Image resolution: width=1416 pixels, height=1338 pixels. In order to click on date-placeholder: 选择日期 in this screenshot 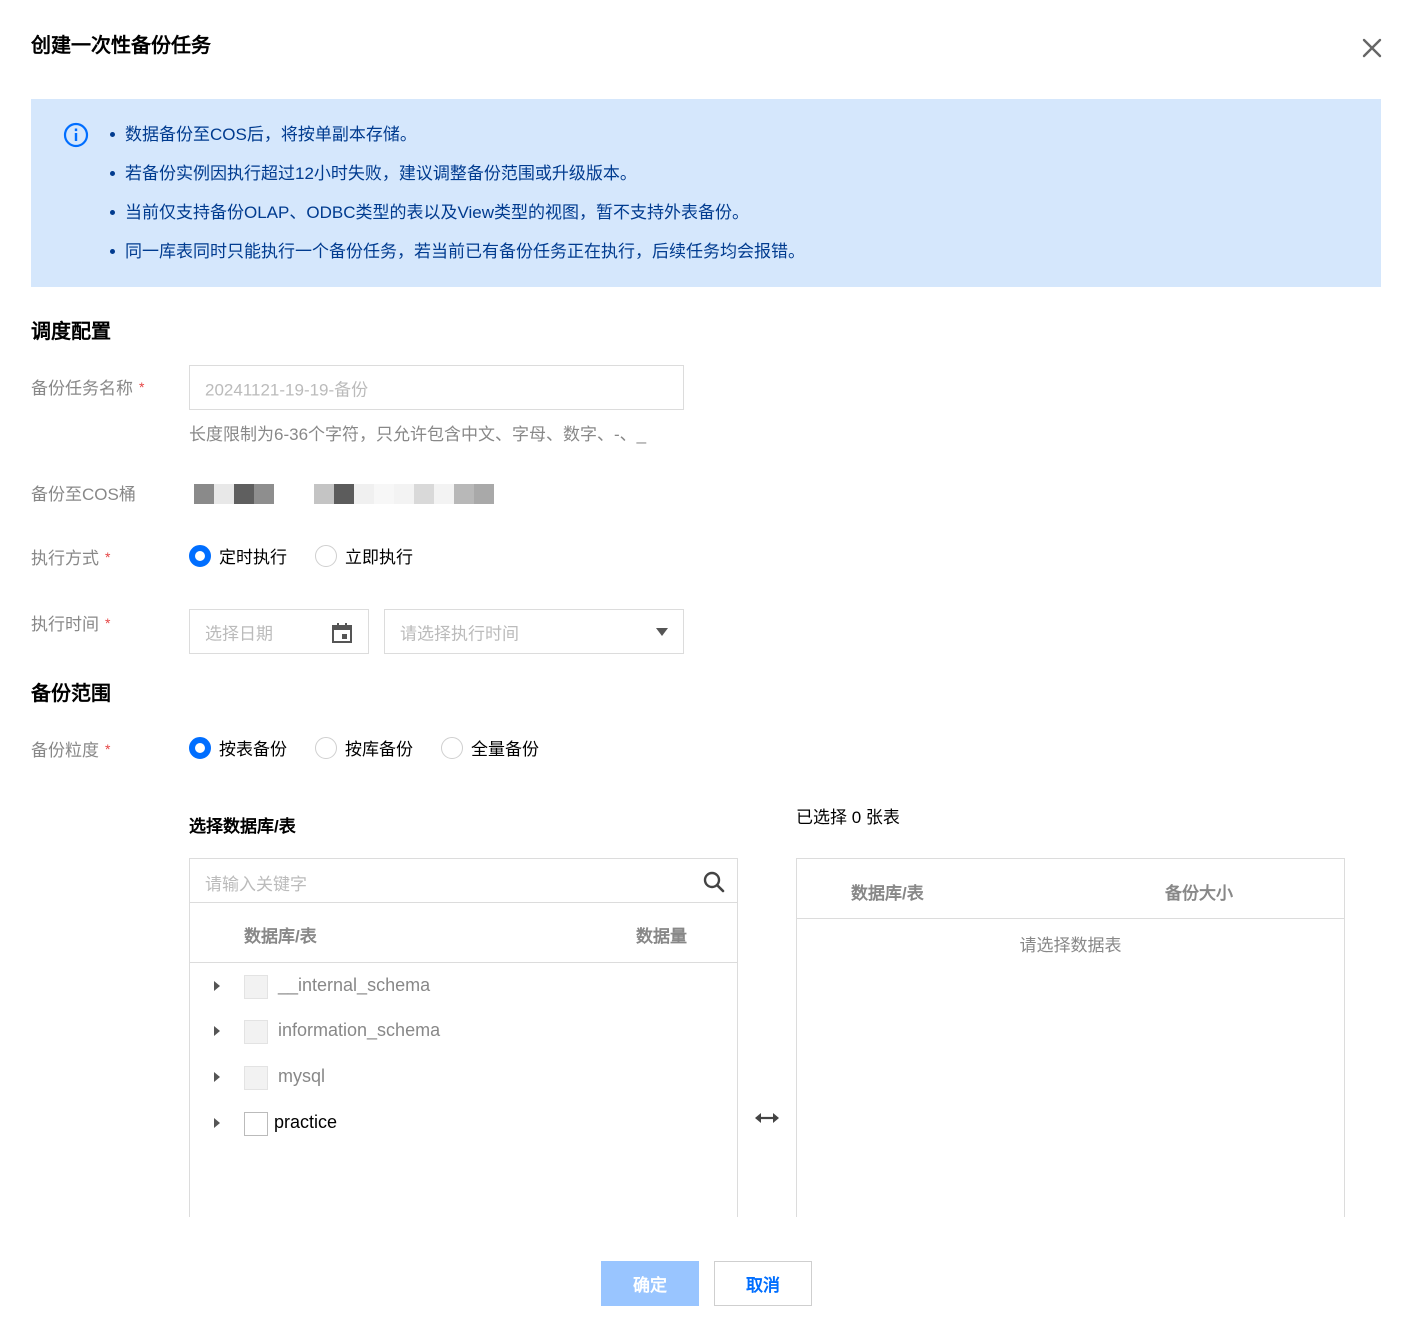, I will do `click(239, 633)`.